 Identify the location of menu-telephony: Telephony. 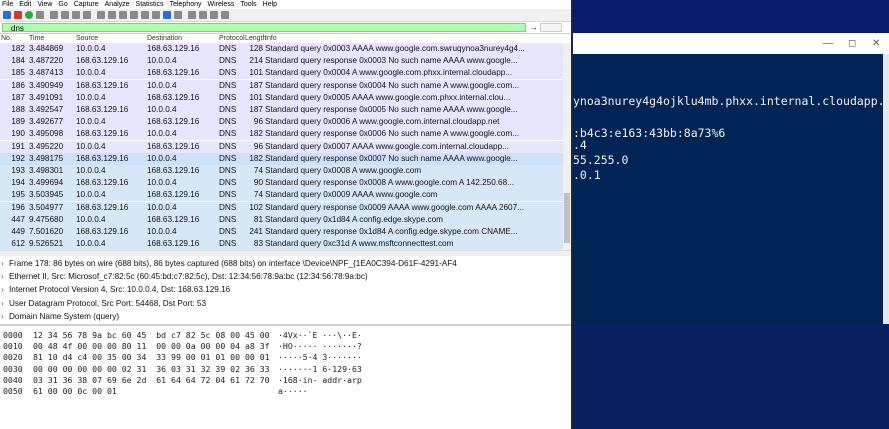
(186, 4).